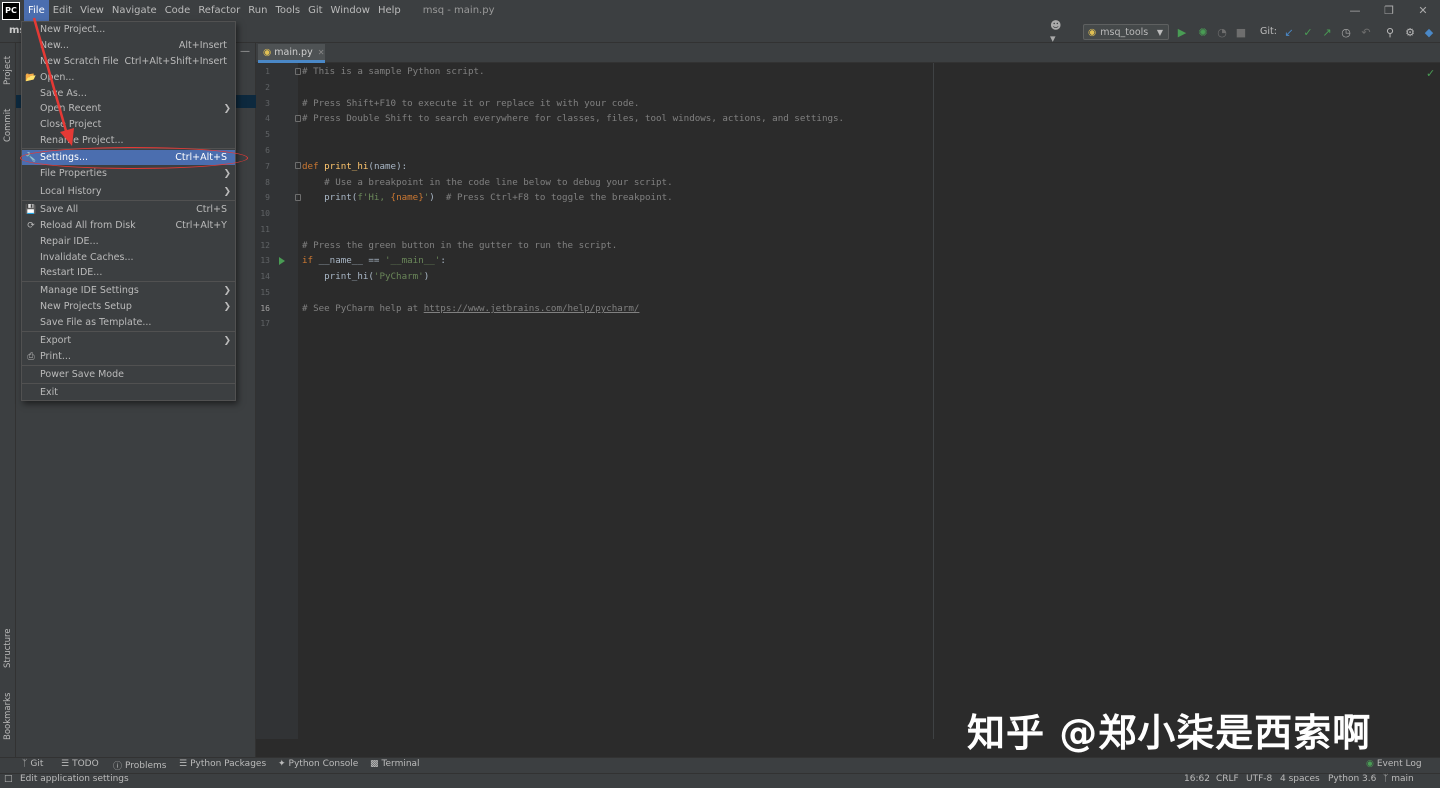 The width and height of the screenshot is (1440, 788). I want to click on menu-item-local-history: Local History ❯, so click(128, 191).